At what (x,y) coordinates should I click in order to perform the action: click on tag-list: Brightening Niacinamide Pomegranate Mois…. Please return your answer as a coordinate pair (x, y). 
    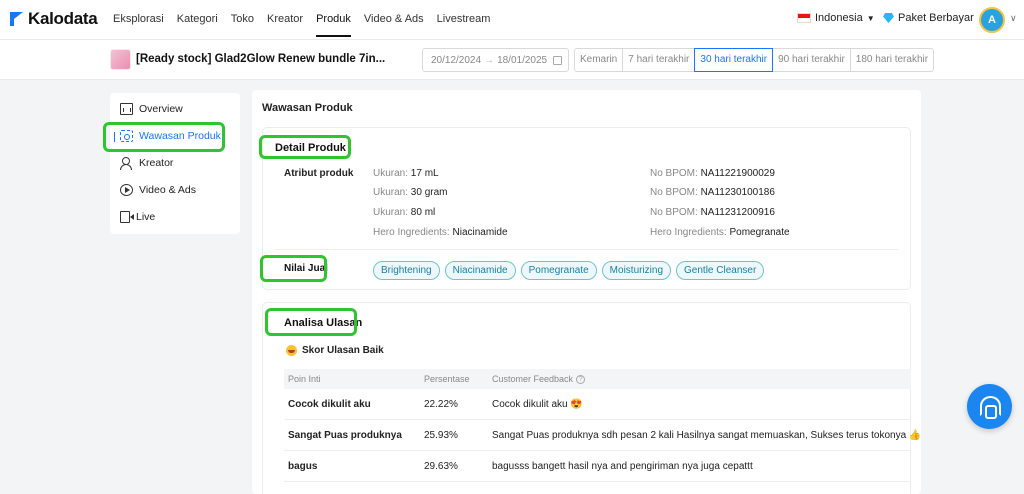
    Looking at the image, I should click on (569, 270).